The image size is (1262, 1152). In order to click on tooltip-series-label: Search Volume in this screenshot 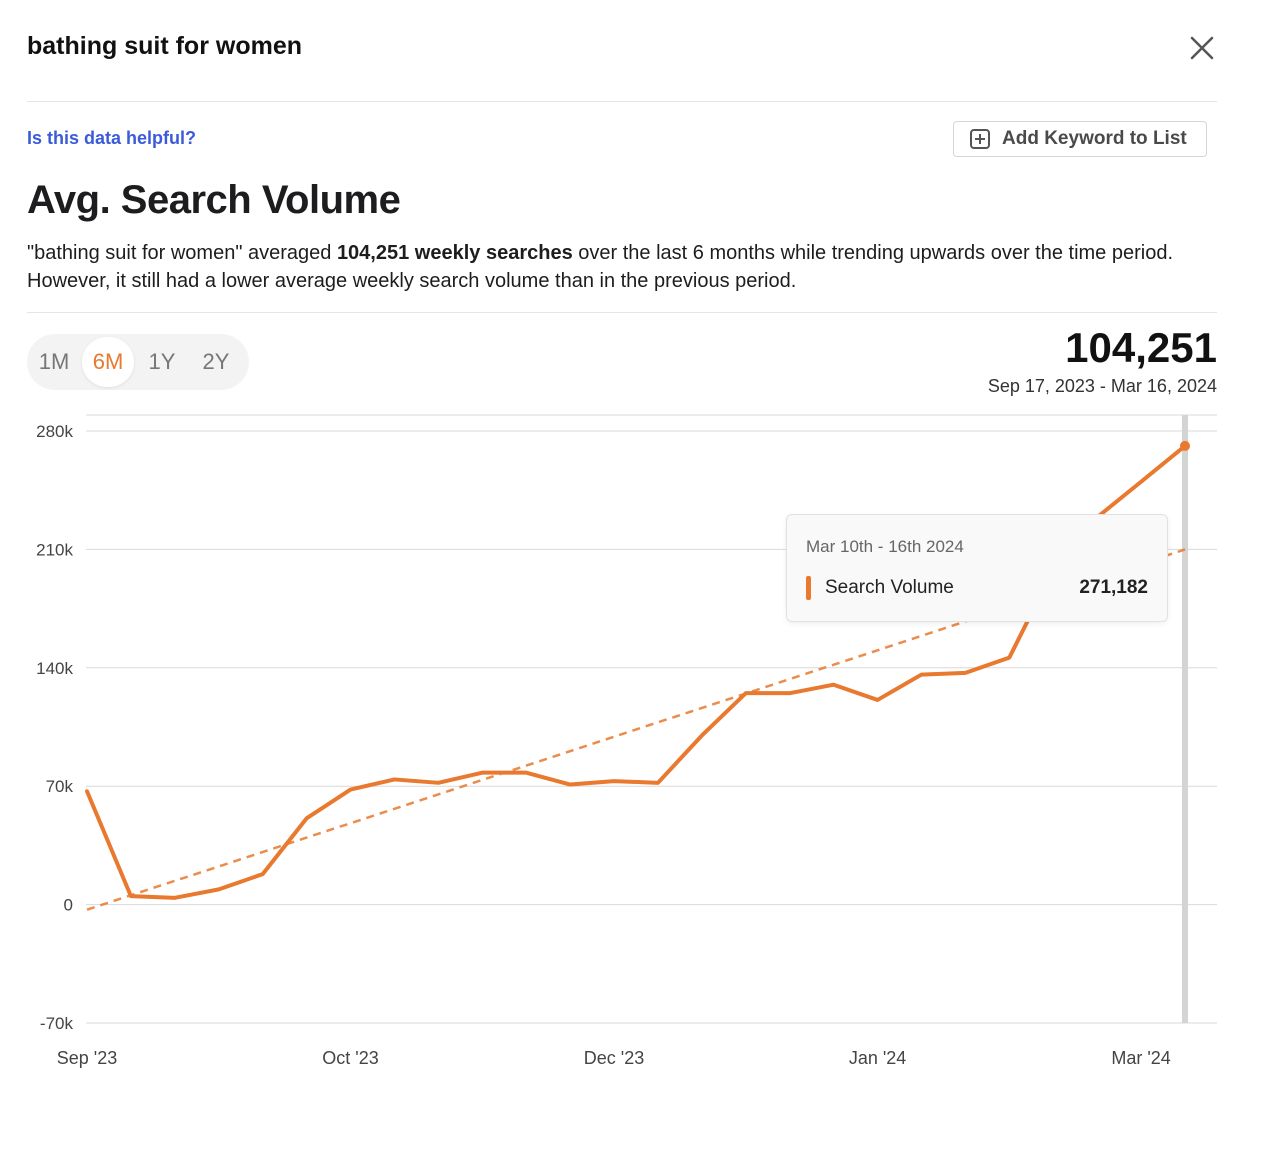, I will do `click(889, 587)`.